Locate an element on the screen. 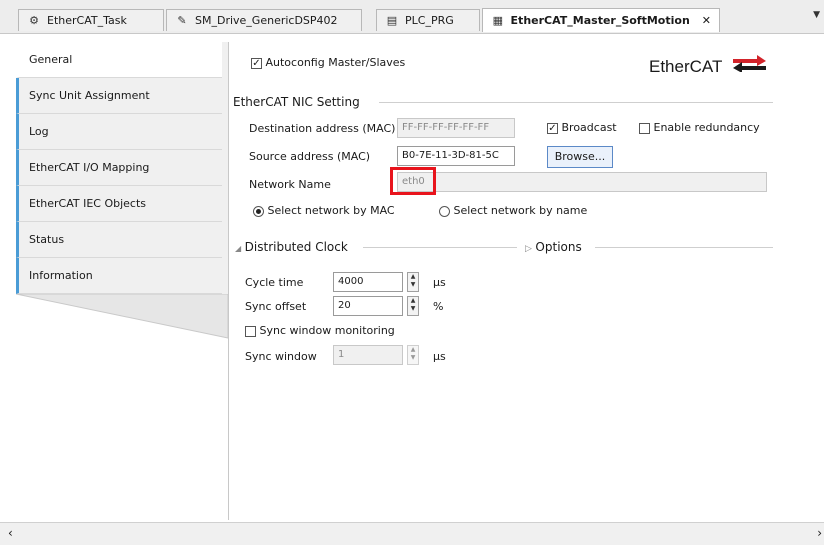  logo-arrows-icon is located at coordinates (749, 63).